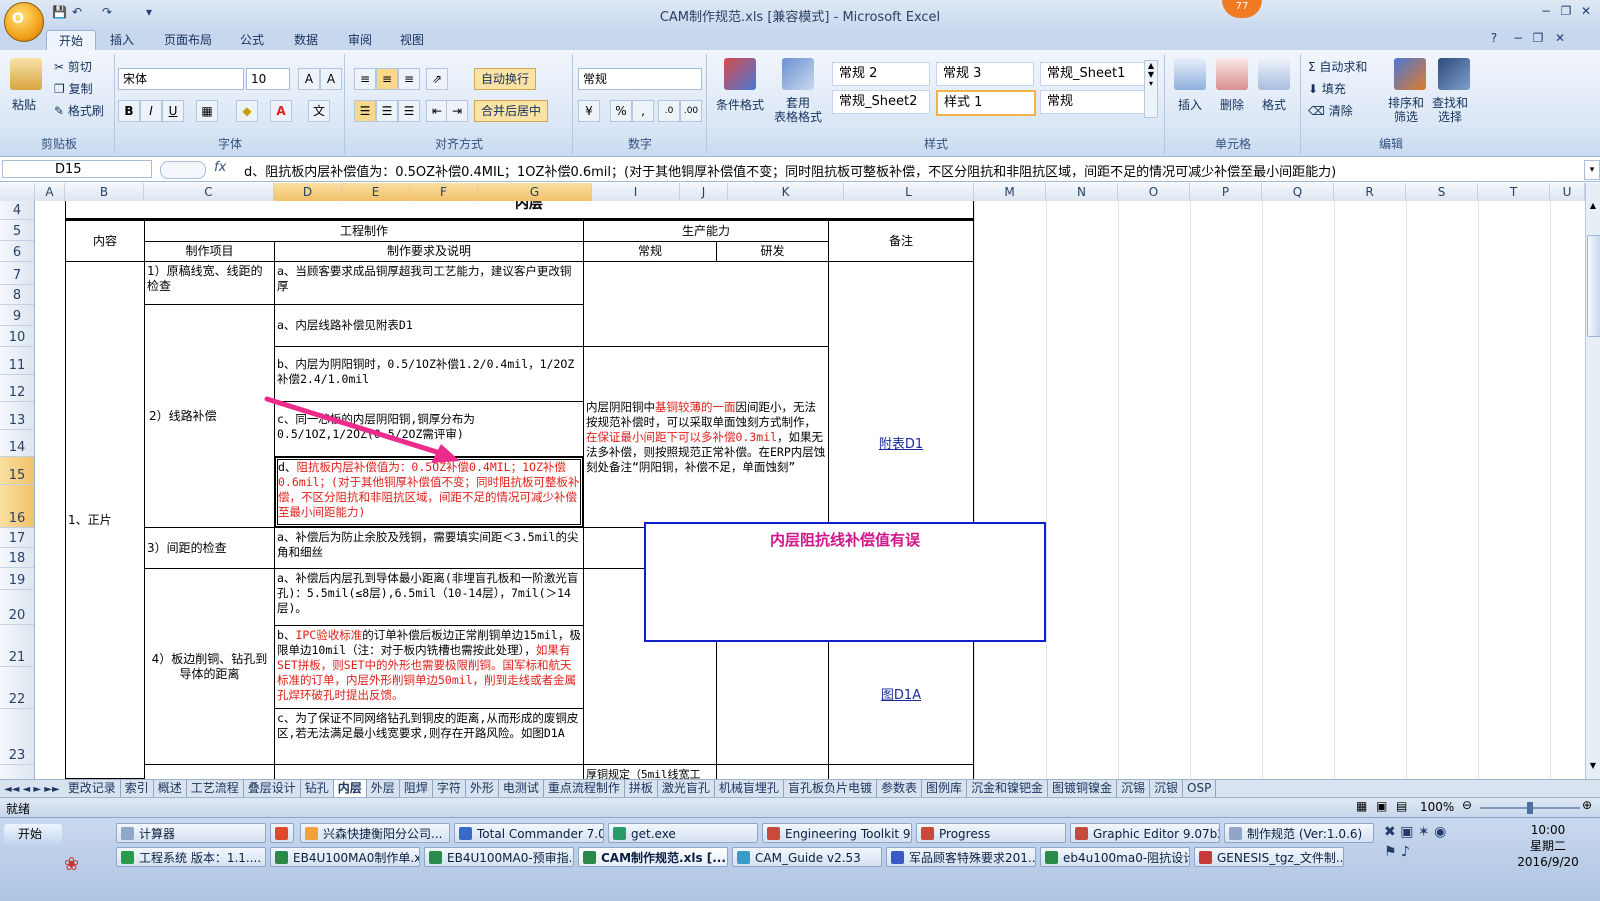 The height and width of the screenshot is (901, 1600). I want to click on align-middle-icon: ≡, so click(387, 79).